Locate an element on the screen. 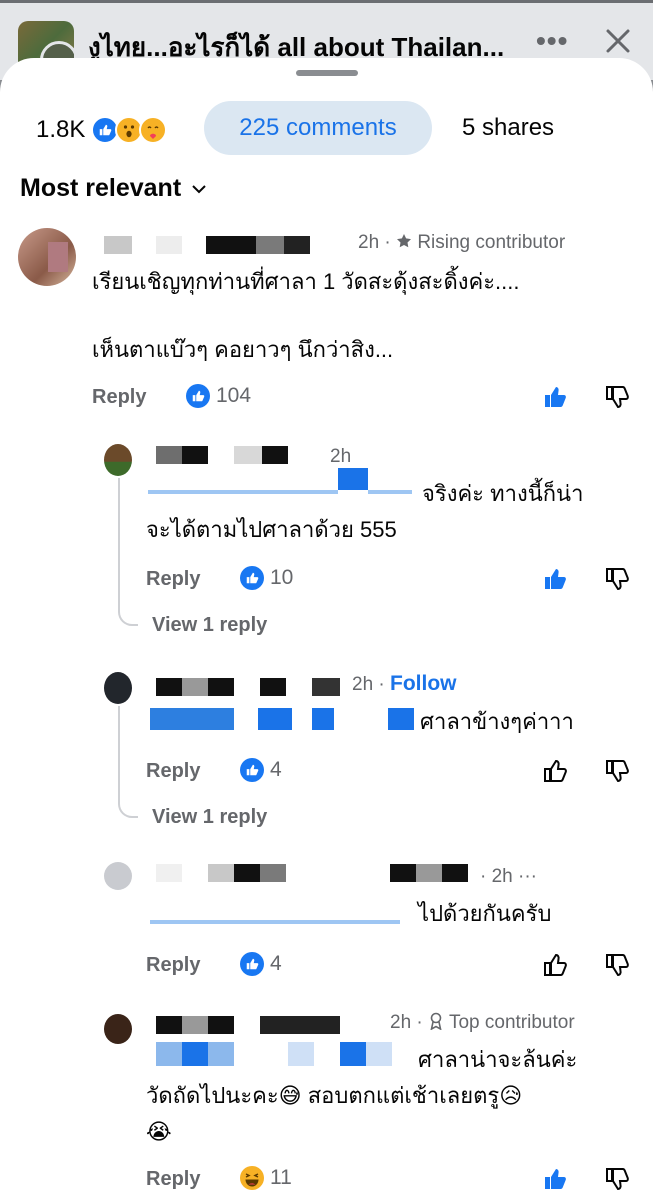  chevron-down-icon is located at coordinates (199, 188).